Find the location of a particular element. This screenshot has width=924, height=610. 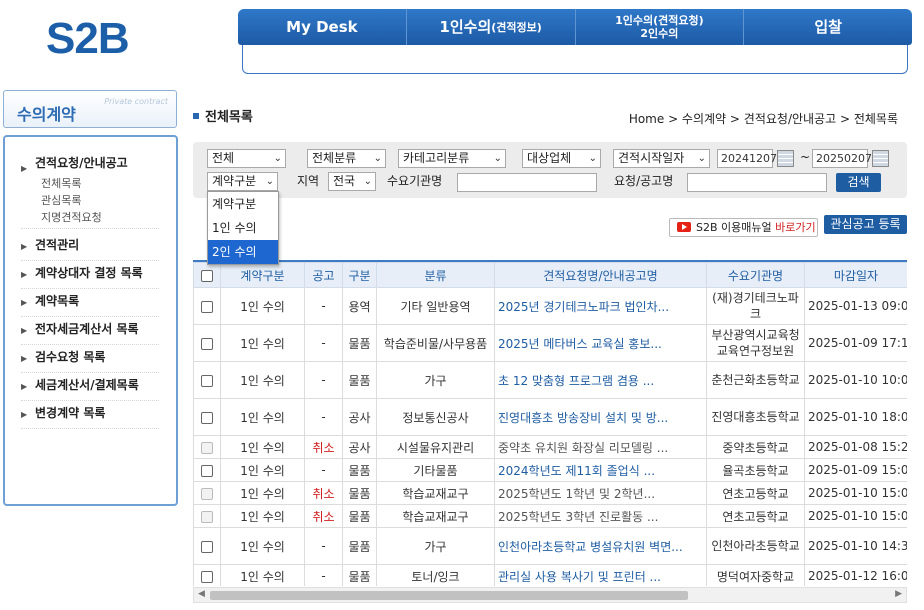

scroll-right-icon: ▶ is located at coordinates (898, 594).